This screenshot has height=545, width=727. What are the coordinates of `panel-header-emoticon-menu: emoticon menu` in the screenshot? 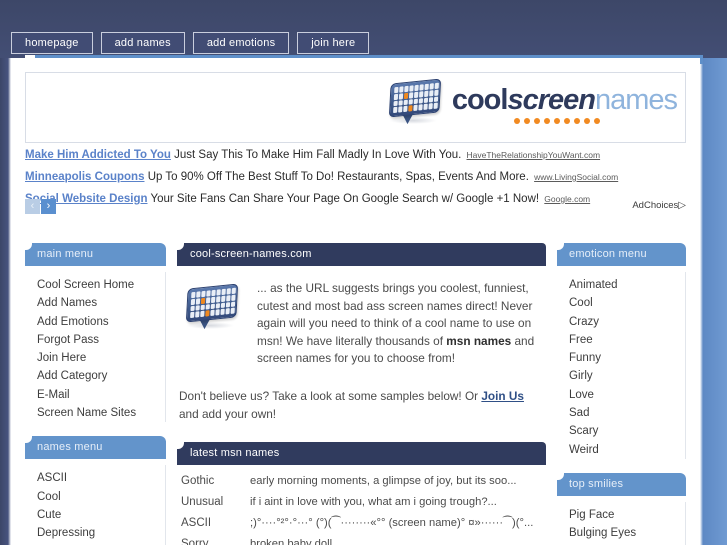 It's located at (621, 254).